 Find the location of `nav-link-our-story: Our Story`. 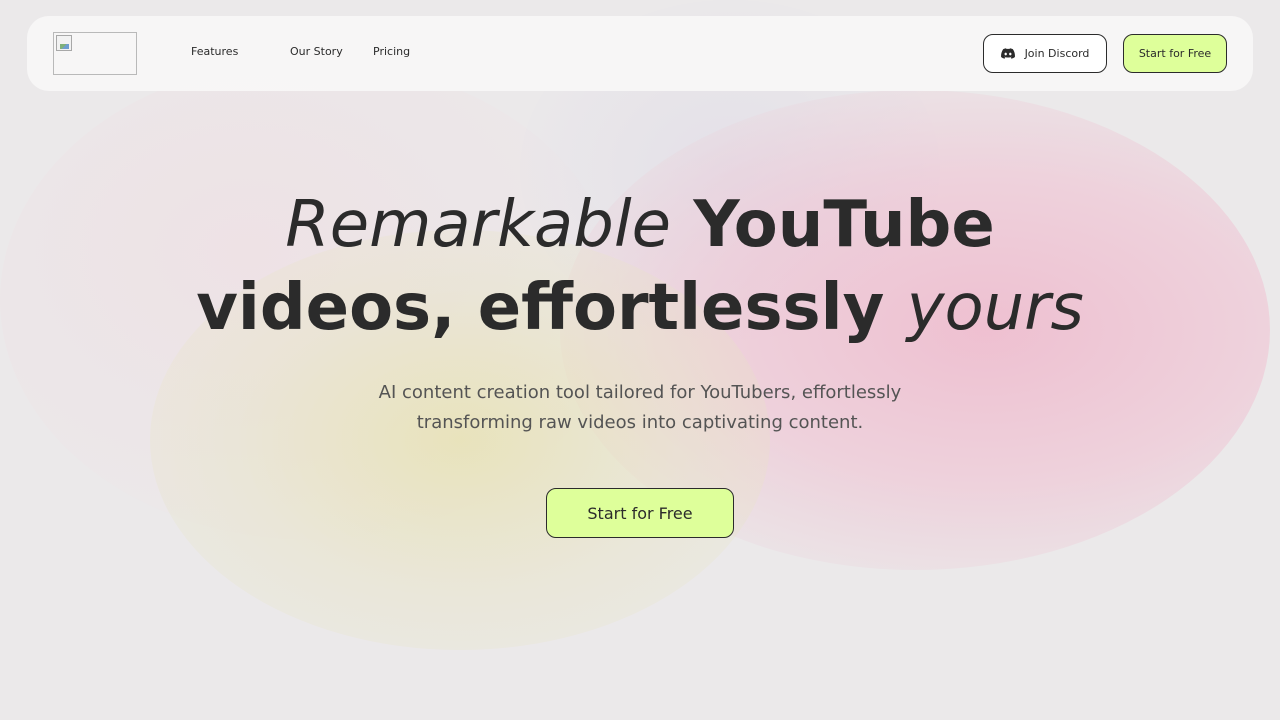

nav-link-our-story: Our Story is located at coordinates (316, 51).